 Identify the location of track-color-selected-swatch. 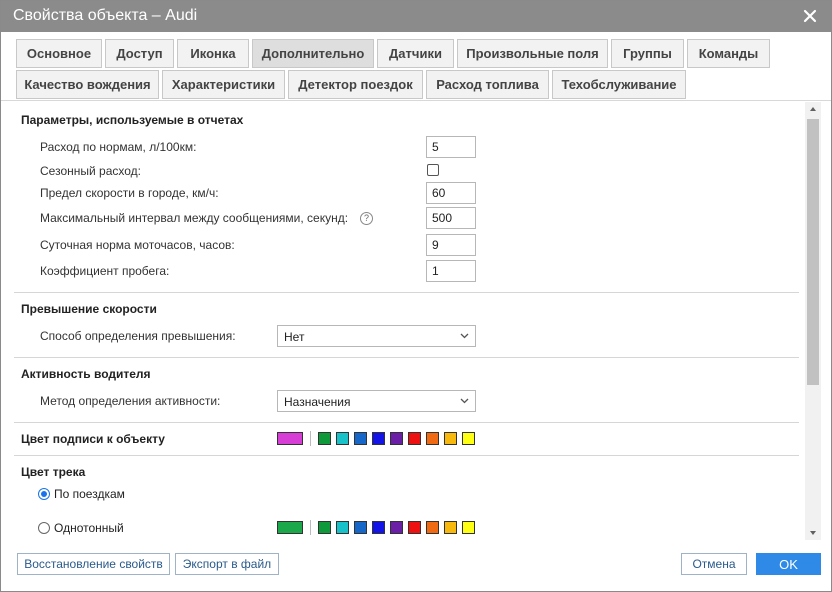
(290, 527).